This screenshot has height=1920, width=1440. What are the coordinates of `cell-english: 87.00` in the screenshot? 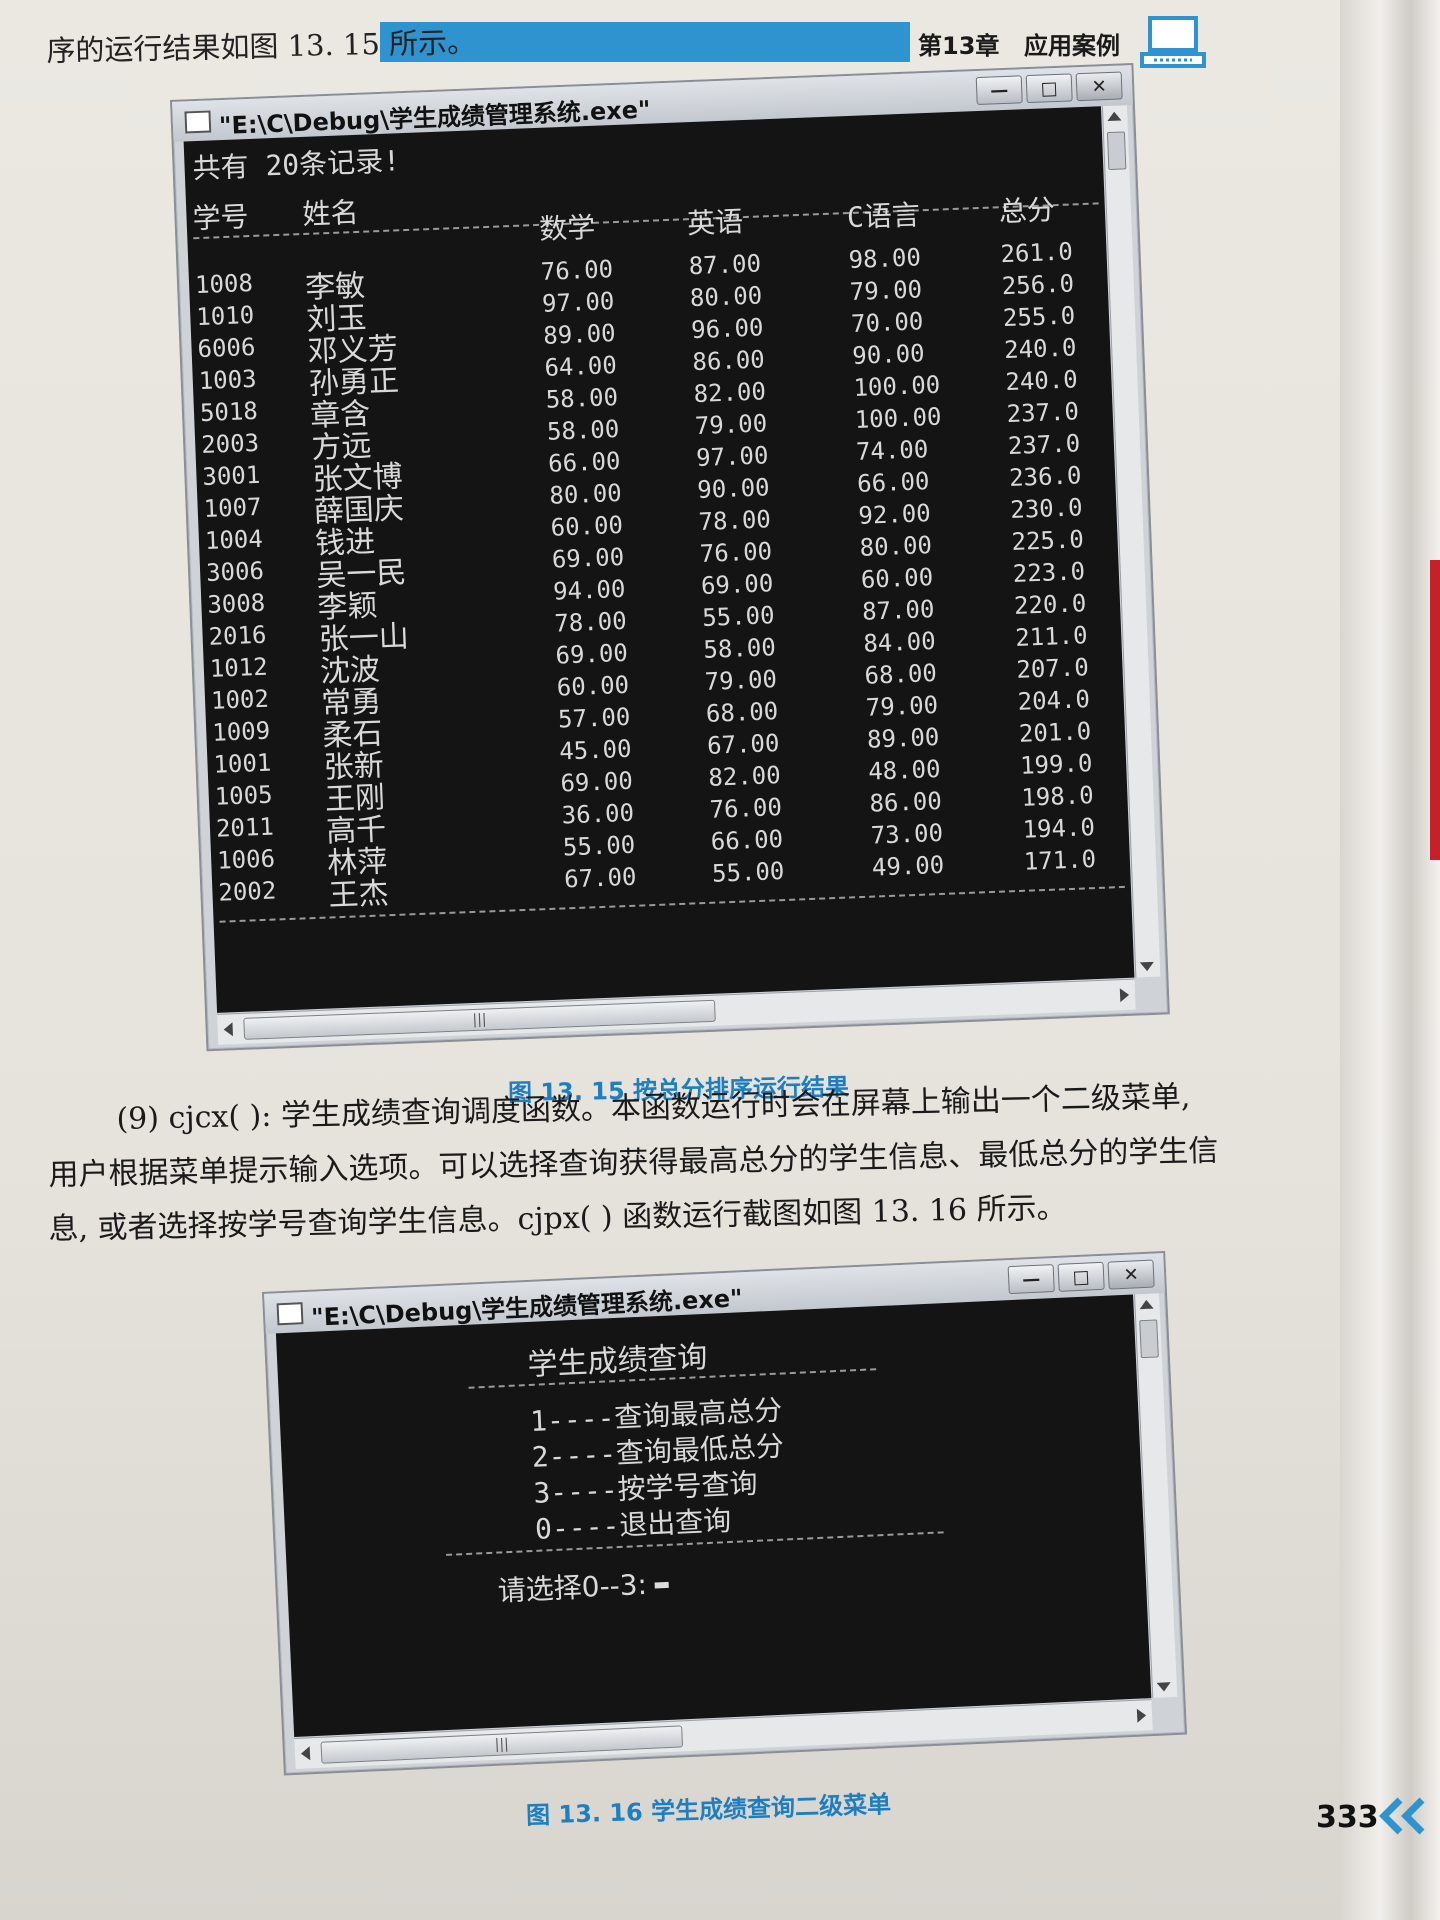 It's located at (725, 265).